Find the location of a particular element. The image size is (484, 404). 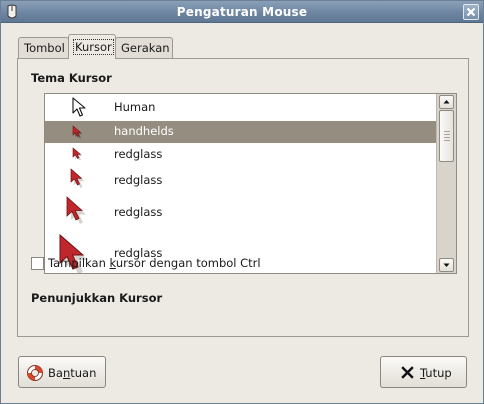

cursor-theme-heading: Tema Kursor is located at coordinates (71, 78).